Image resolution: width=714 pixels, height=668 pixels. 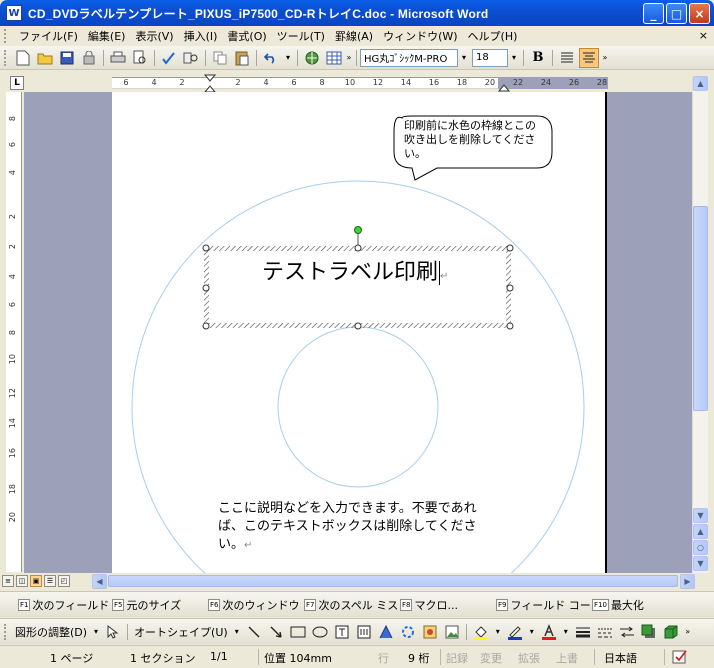 What do you see at coordinates (474, 140) in the screenshot?
I see `callout-text: 印刷前に水色の枠線とこの吹き出しを削除してください。` at bounding box center [474, 140].